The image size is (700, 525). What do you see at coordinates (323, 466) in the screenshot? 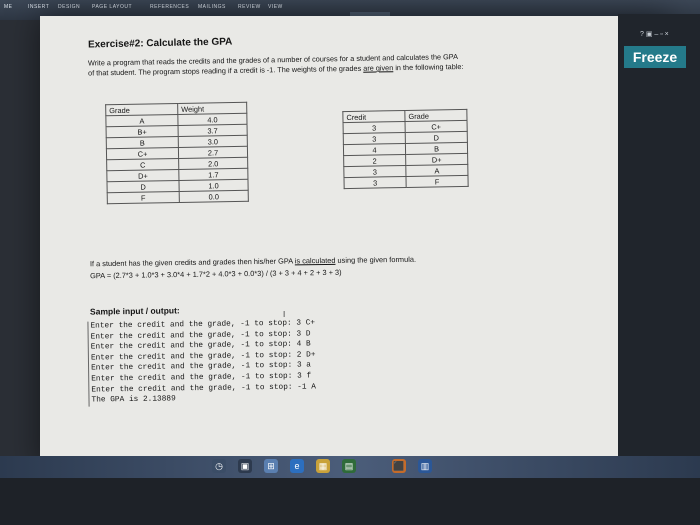
I see `folder-icon: ▦` at bounding box center [323, 466].